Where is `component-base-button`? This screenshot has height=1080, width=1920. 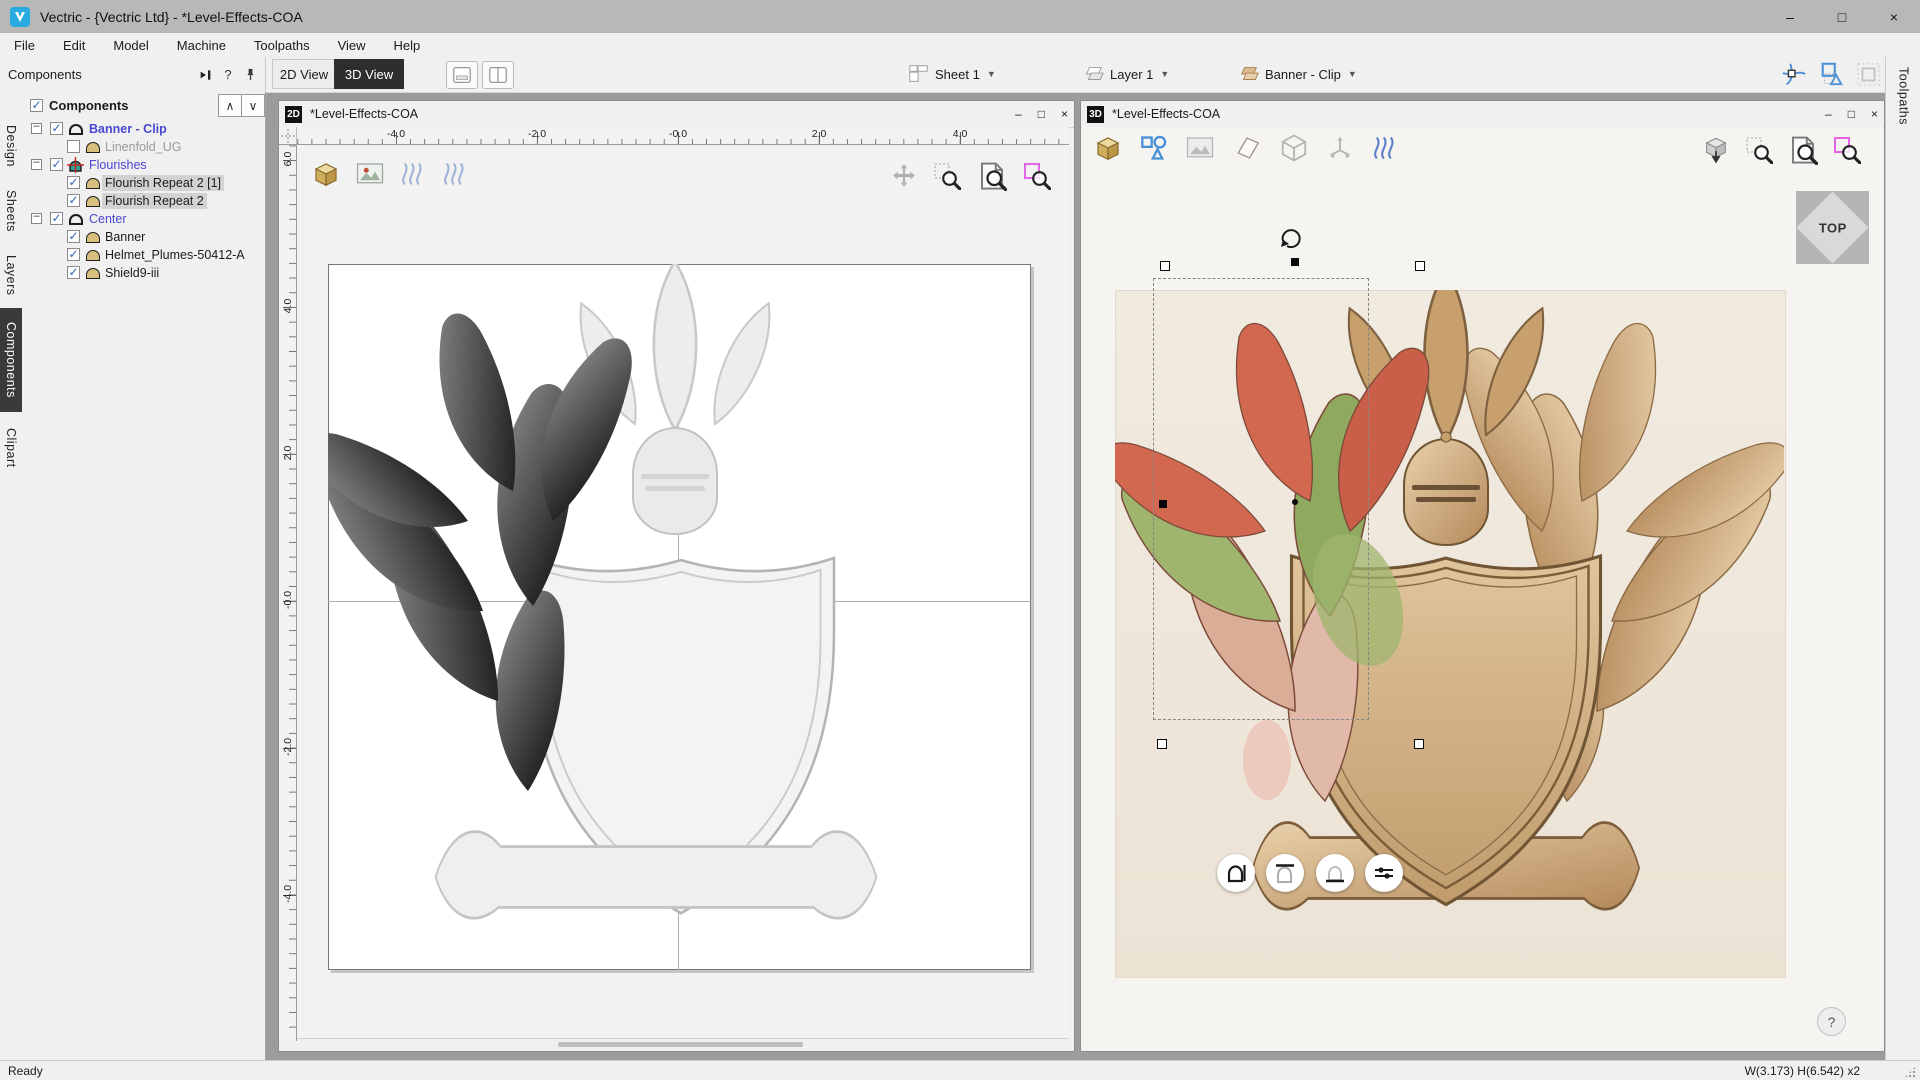 component-base-button is located at coordinates (1335, 873).